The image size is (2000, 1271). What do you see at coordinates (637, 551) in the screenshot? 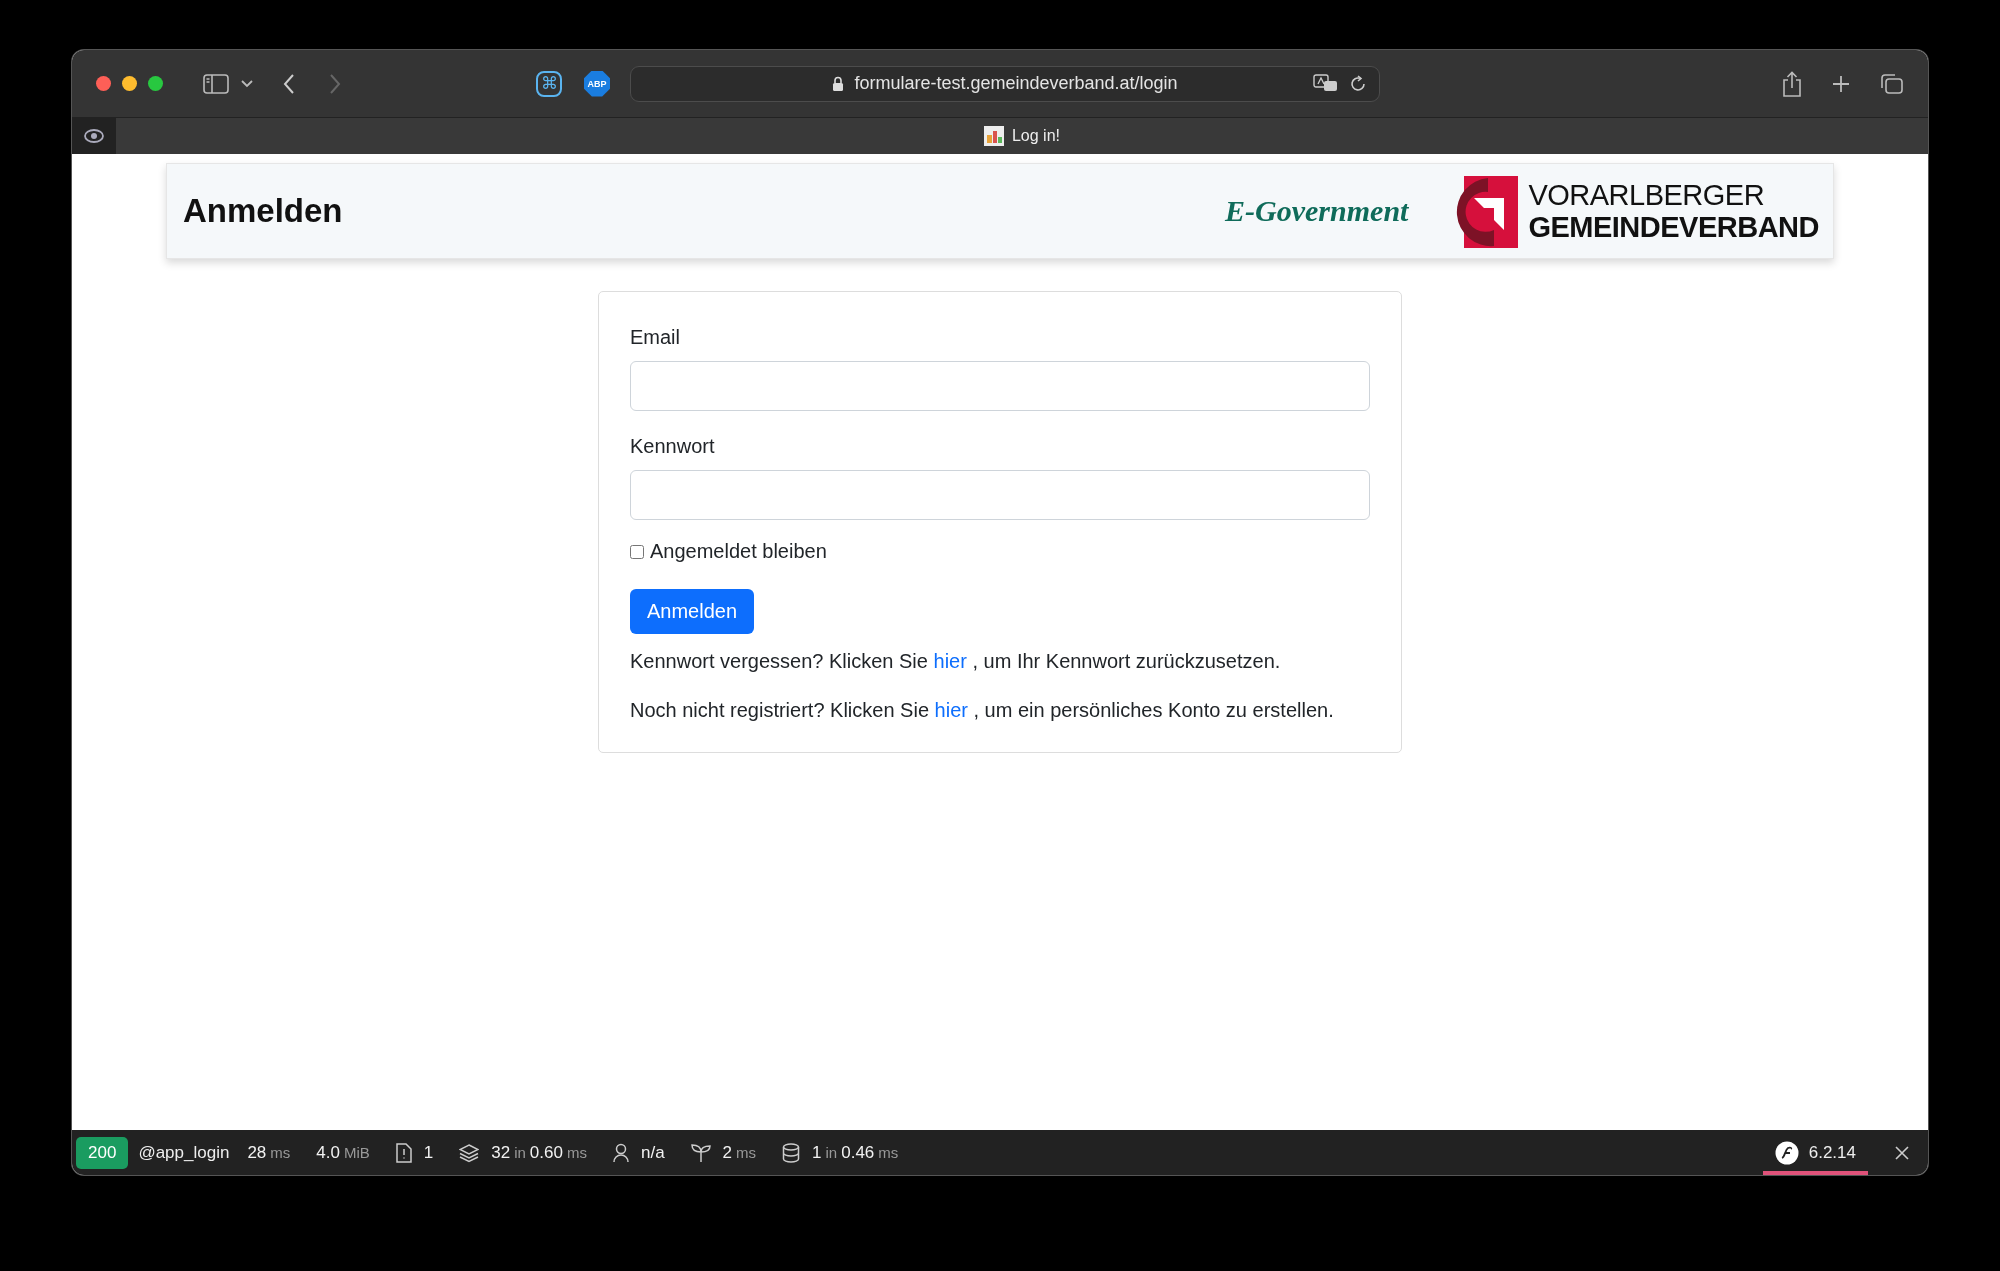
I see `remember-checkbox` at bounding box center [637, 551].